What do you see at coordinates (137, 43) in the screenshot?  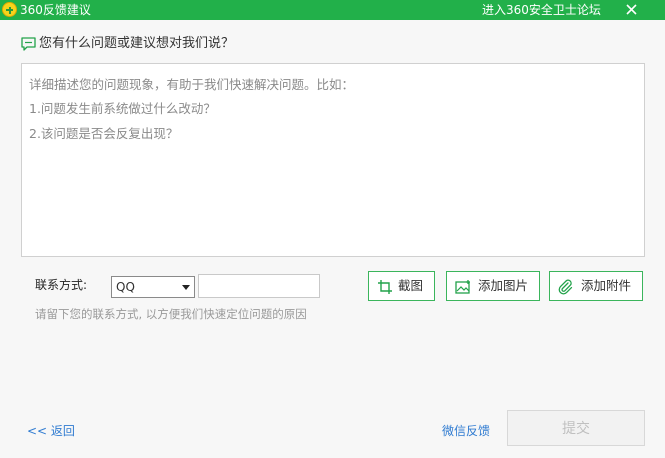 I see `question-title: 您有什么问题或建议想对我们说？` at bounding box center [137, 43].